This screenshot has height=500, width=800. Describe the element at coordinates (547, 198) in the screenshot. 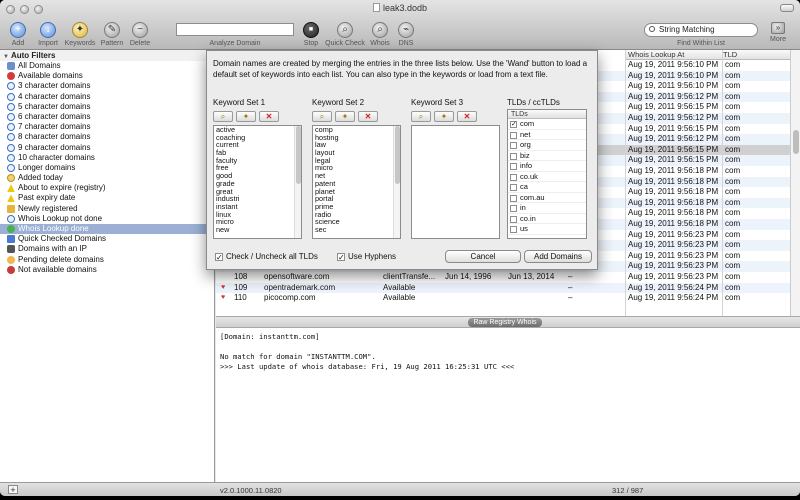

I see `tld-row: com.au` at that location.